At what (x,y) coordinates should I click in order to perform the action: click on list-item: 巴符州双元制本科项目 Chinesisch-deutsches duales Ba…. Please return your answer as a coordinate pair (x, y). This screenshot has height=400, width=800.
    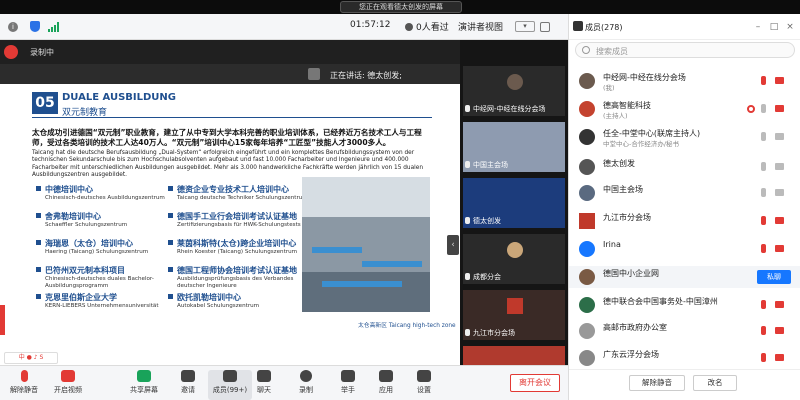
    Looking at the image, I should click on (101, 277).